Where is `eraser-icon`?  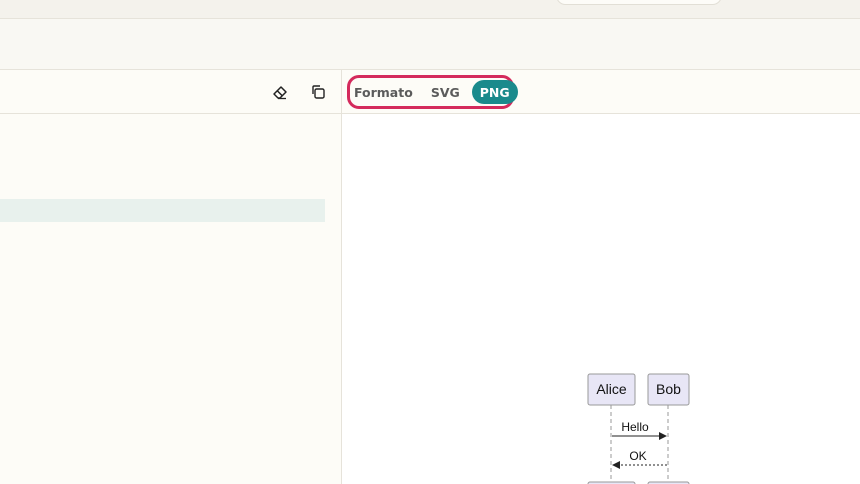
eraser-icon is located at coordinates (280, 93).